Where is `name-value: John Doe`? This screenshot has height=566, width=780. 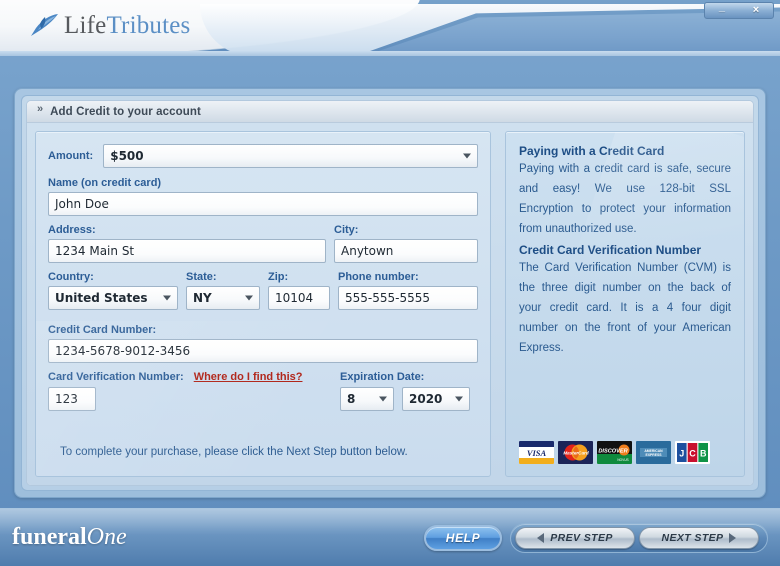 name-value: John Doe is located at coordinates (82, 204).